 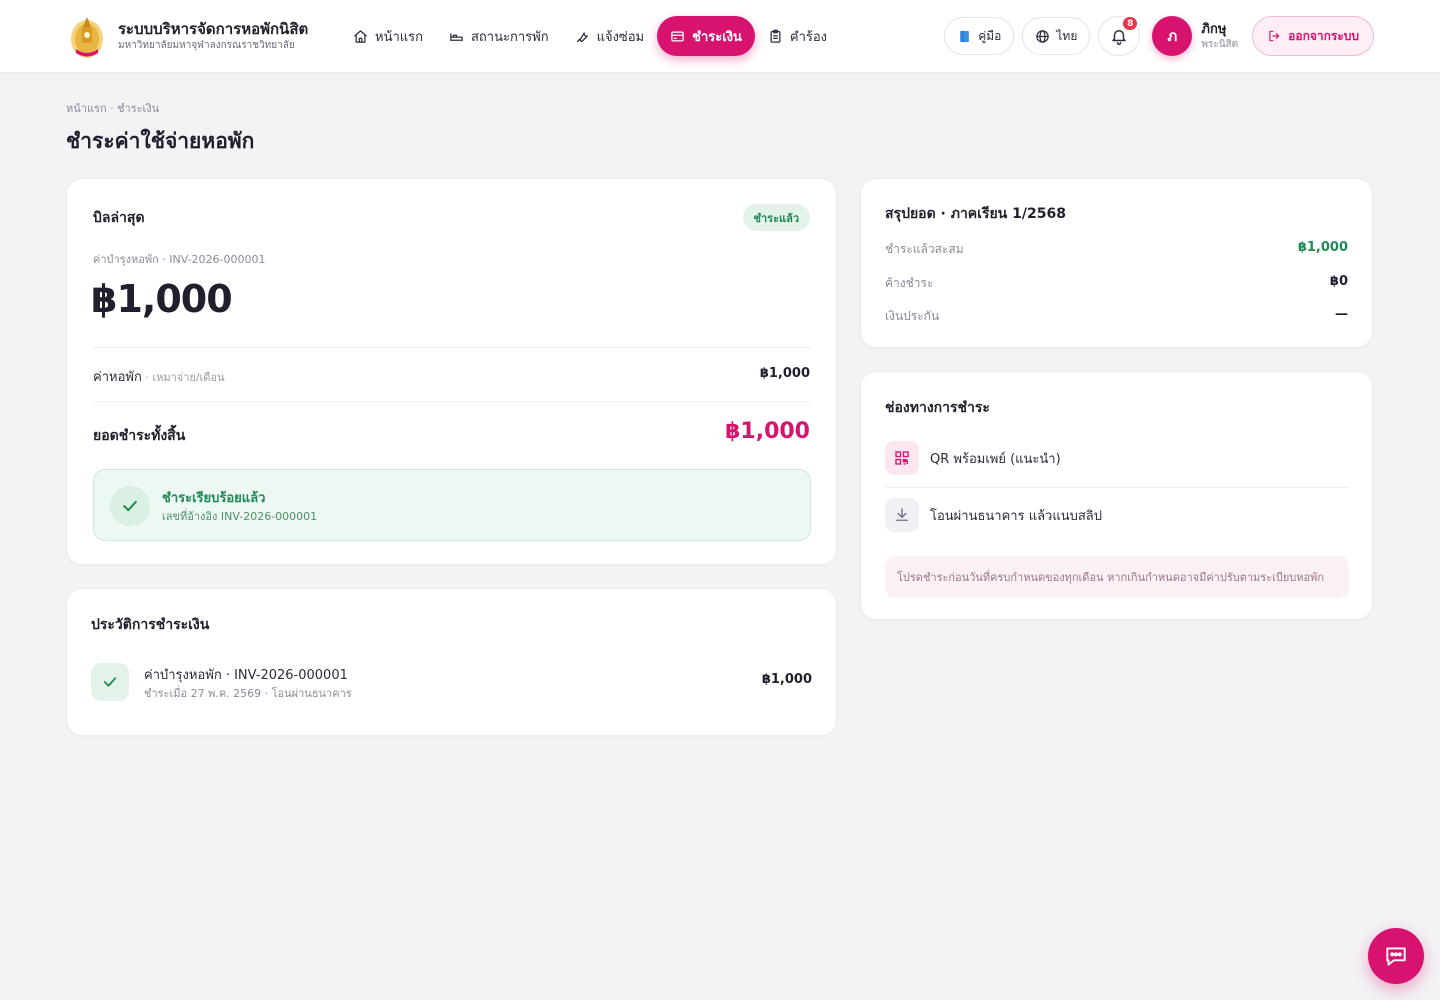 What do you see at coordinates (808, 37) in the screenshot?
I see `nav-item-label: คำร้อง` at bounding box center [808, 37].